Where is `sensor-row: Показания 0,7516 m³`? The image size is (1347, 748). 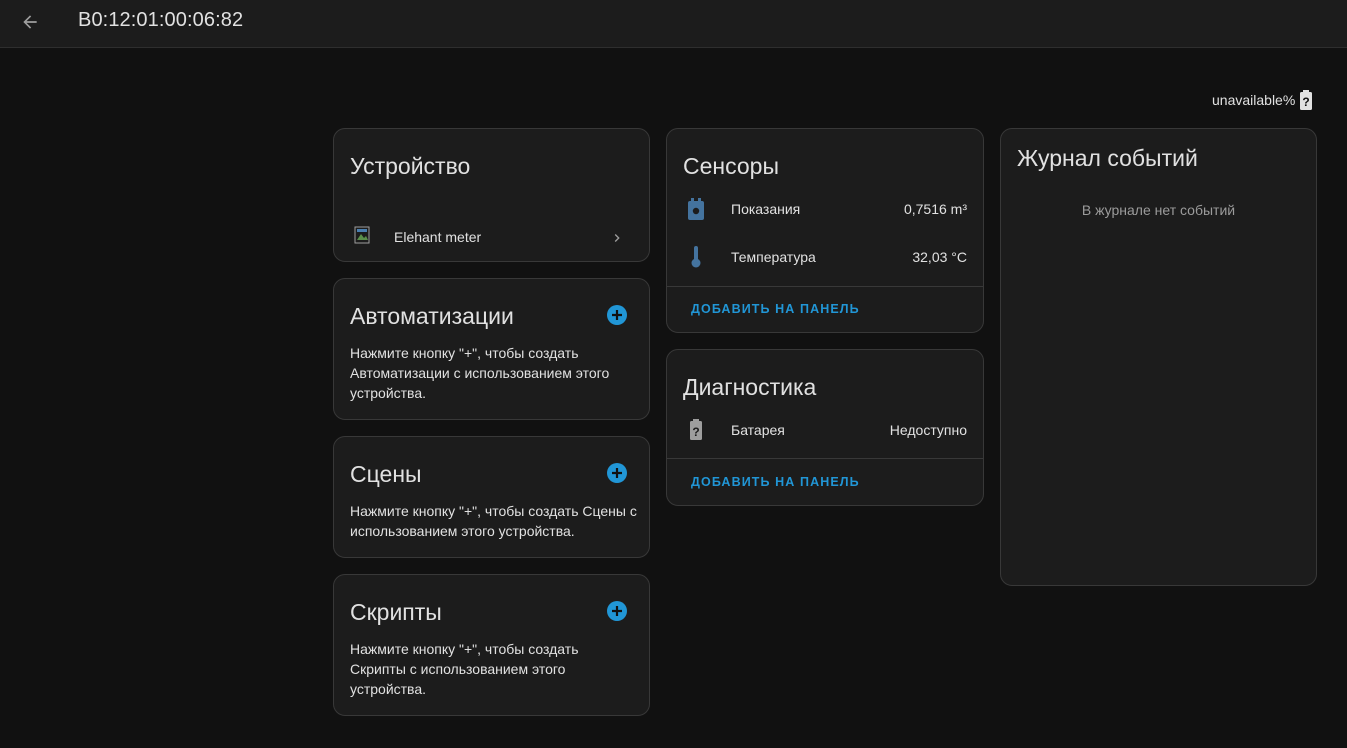 sensor-row: Показания 0,7516 m³ is located at coordinates (825, 209).